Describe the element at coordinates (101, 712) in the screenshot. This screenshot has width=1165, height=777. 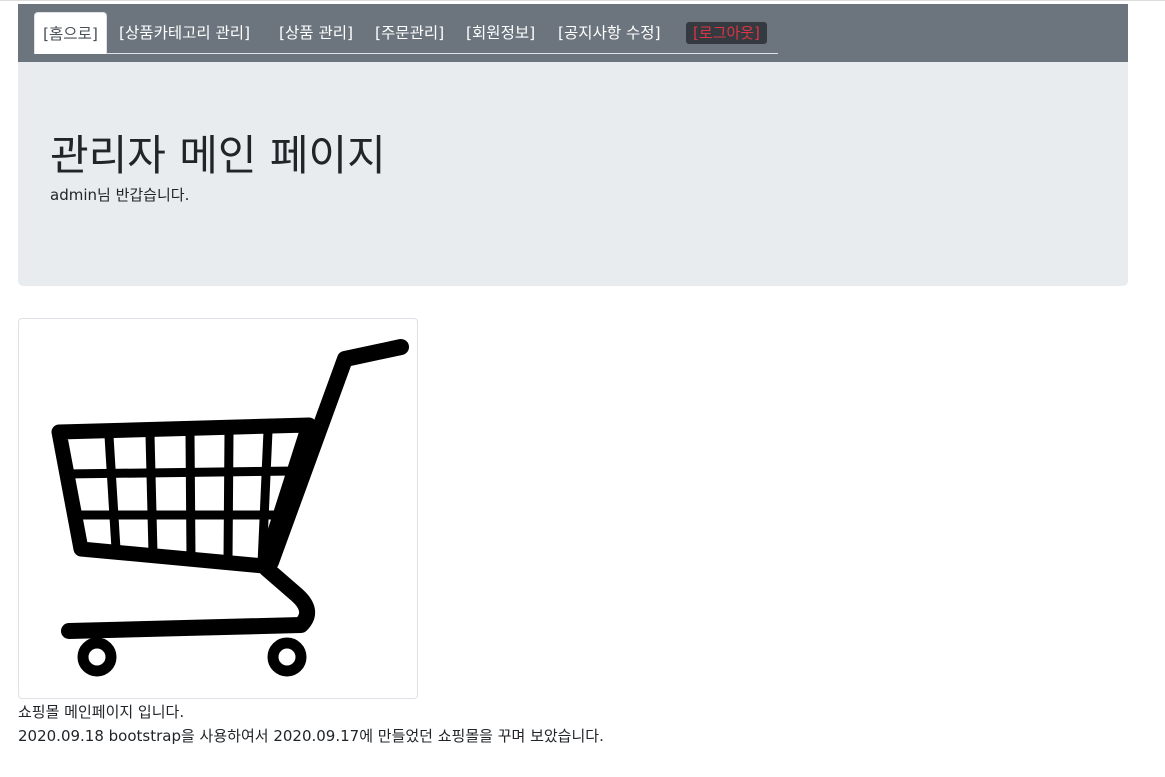
I see `description-line-1: 쇼핑몰 메인페이지 입니다.` at that location.